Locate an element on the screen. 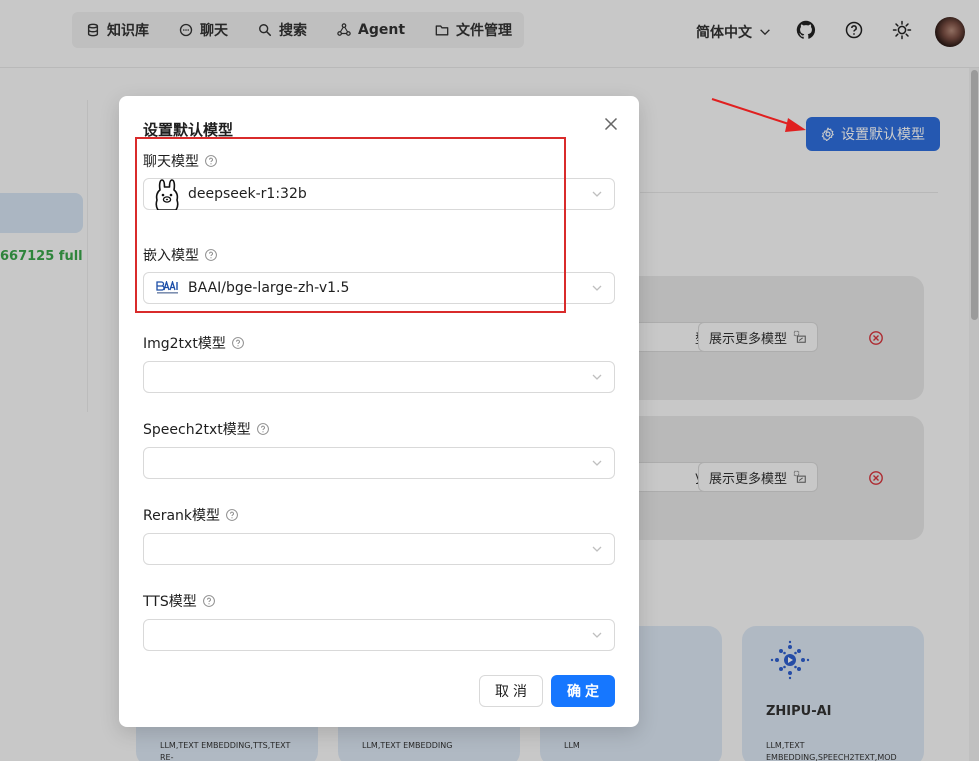 The image size is (979, 761). annotation-highlight-box is located at coordinates (350, 225).